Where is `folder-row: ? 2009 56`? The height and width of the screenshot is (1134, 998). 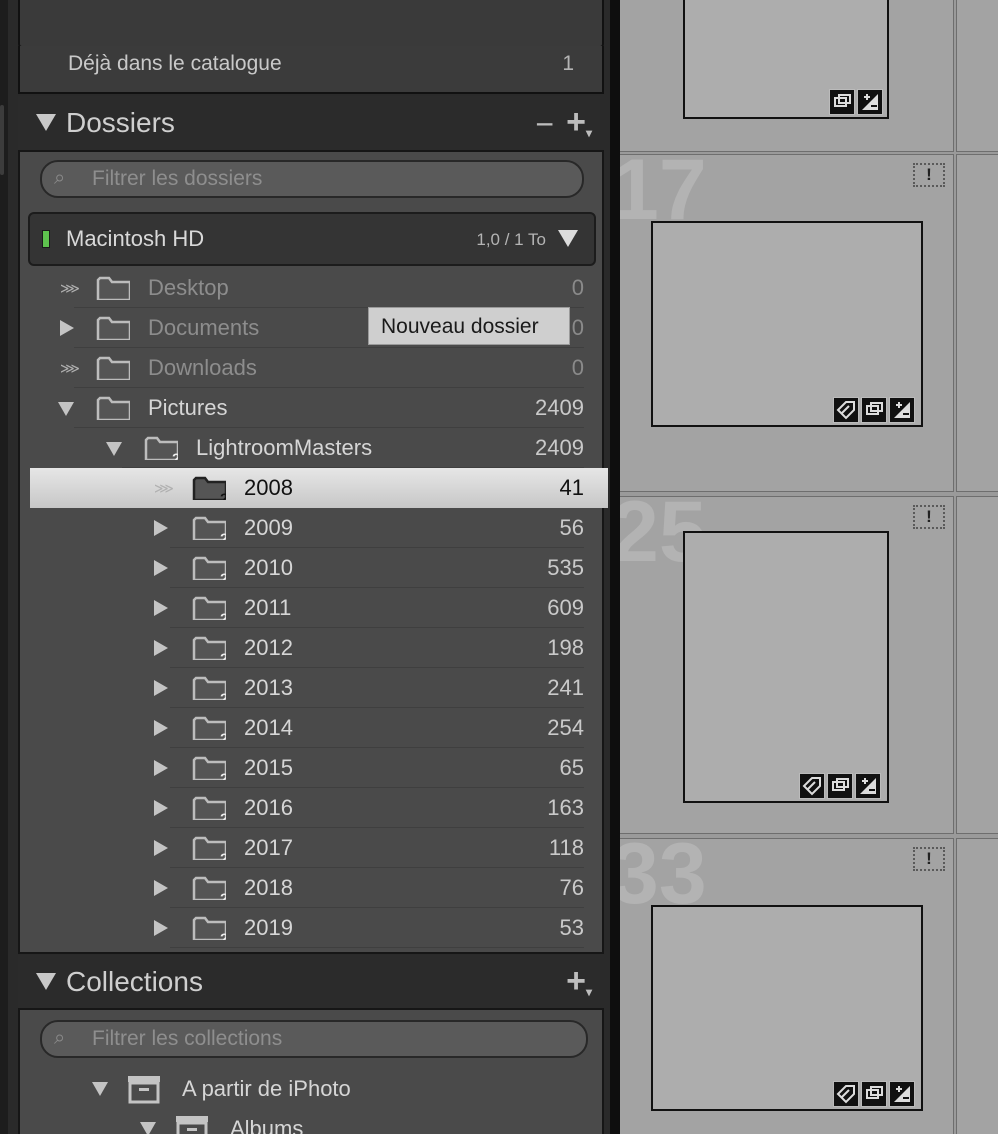 folder-row: ? 2009 56 is located at coordinates (319, 528).